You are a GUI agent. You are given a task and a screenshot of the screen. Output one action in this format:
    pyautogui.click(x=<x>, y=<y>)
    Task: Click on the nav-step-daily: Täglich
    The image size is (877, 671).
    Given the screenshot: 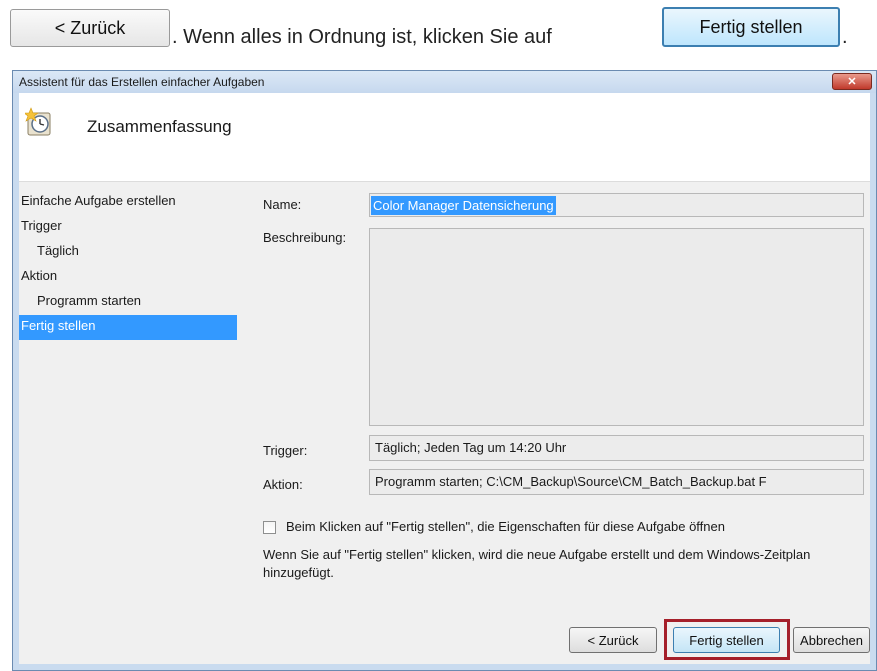 What is the action you would take?
    pyautogui.click(x=128, y=252)
    